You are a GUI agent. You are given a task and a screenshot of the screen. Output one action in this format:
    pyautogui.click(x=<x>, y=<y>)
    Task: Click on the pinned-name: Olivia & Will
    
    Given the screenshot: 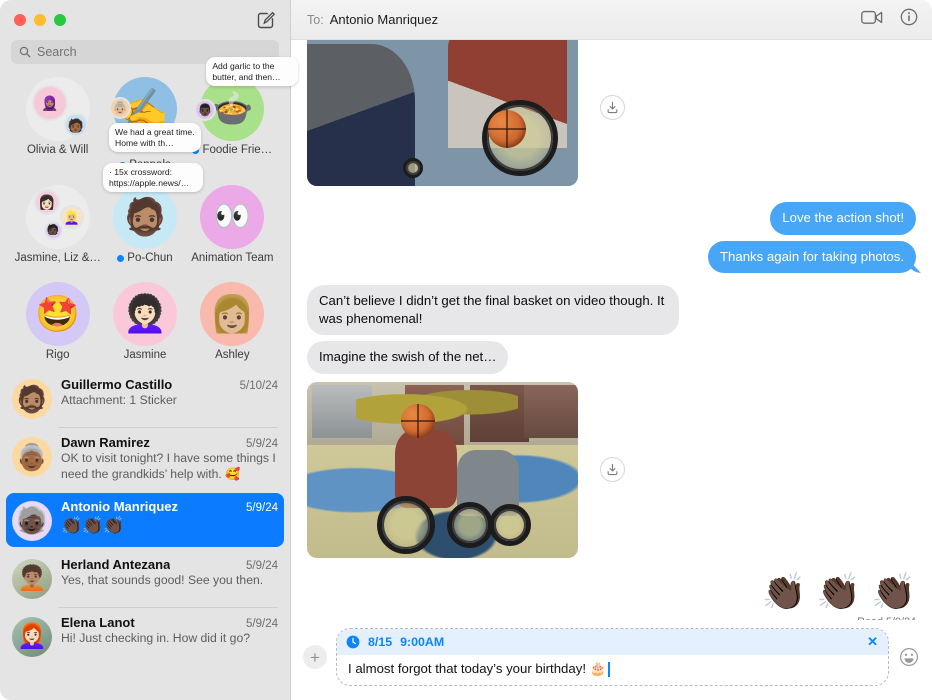 What is the action you would take?
    pyautogui.click(x=57, y=150)
    